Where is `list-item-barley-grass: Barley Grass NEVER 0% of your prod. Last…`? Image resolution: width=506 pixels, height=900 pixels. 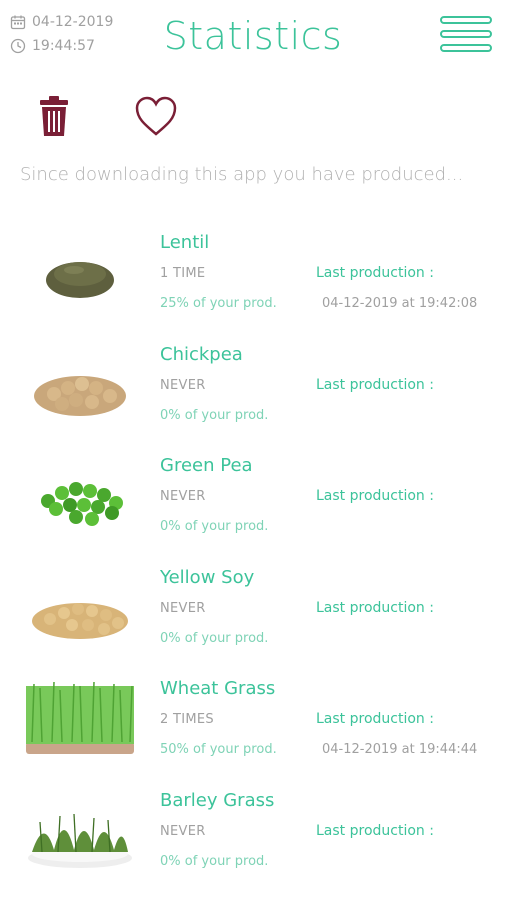 list-item-barley-grass: Barley Grass NEVER 0% of your prod. Last… is located at coordinates (253, 844).